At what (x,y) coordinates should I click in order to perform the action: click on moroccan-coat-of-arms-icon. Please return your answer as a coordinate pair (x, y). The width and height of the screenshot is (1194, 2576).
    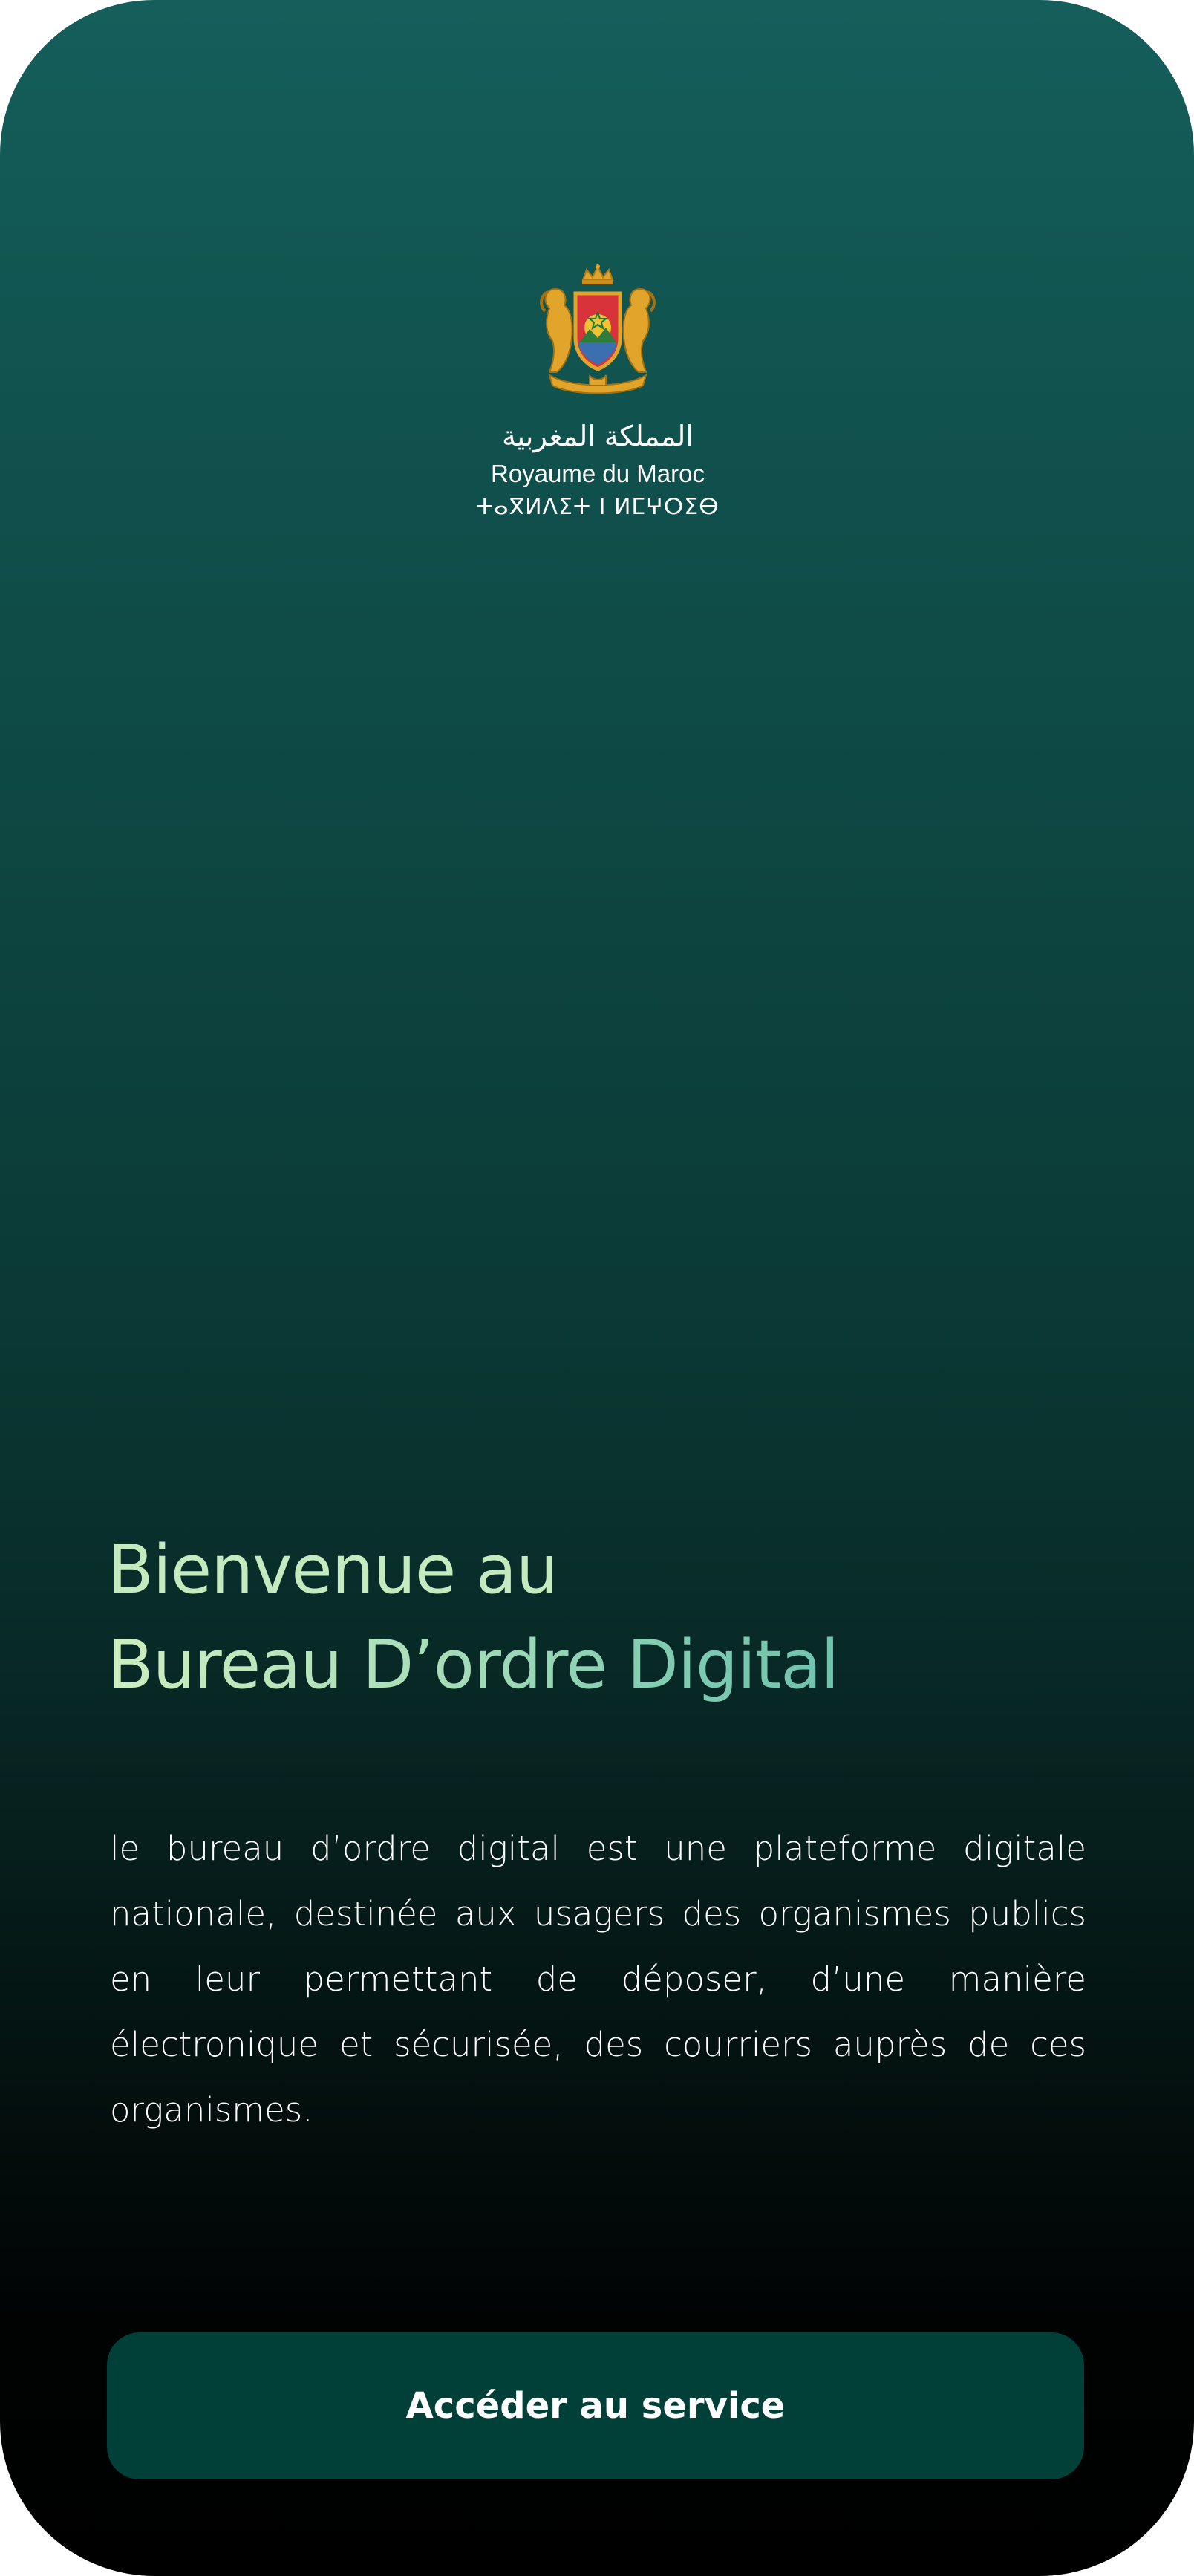
    Looking at the image, I should click on (598, 329).